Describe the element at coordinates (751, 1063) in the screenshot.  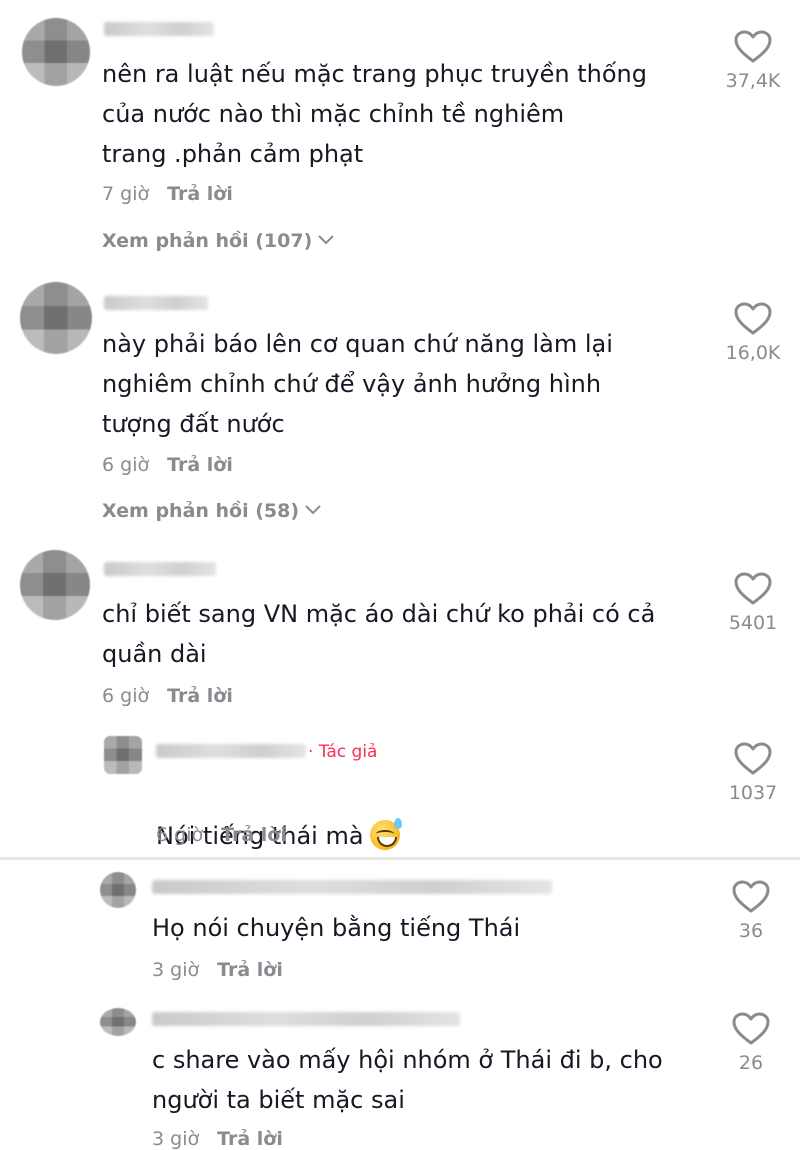
I see `like-count: 26` at that location.